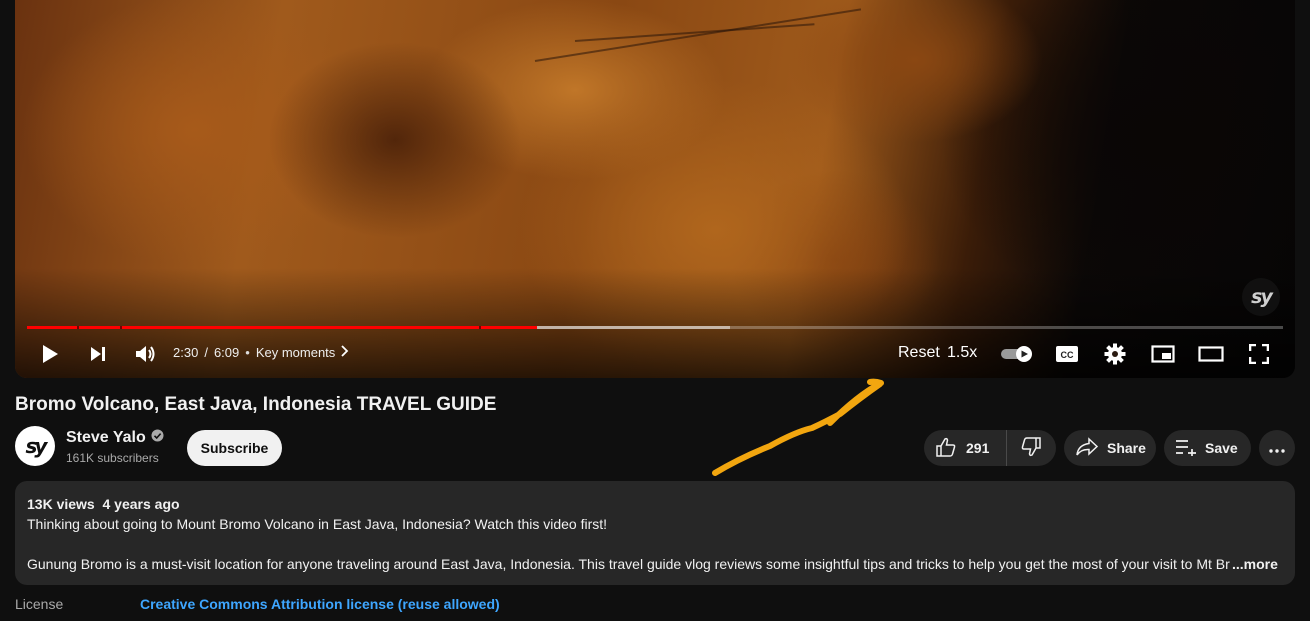 The width and height of the screenshot is (1310, 621). I want to click on share-label: Share, so click(1126, 448).